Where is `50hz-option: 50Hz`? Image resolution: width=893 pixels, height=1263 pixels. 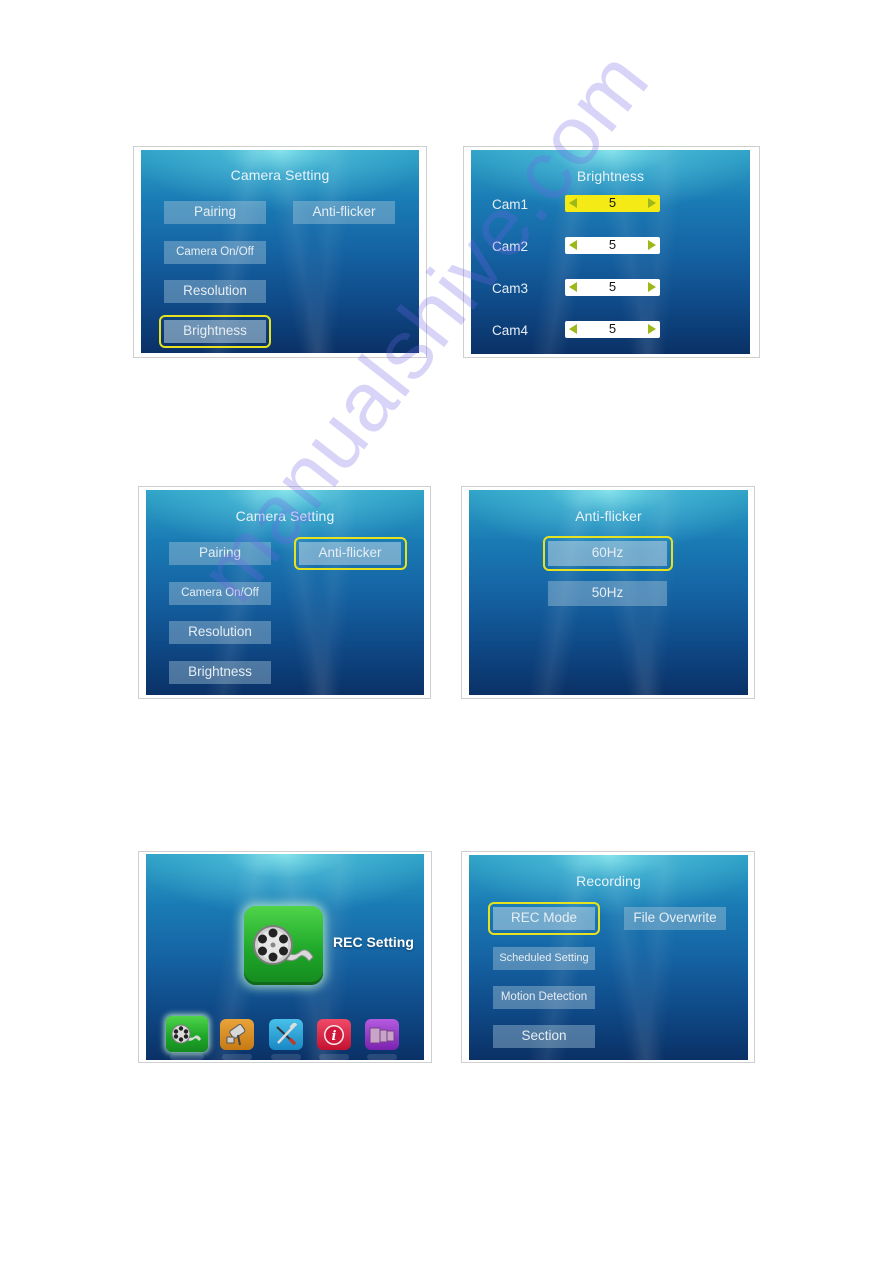
50hz-option: 50Hz is located at coordinates (607, 593).